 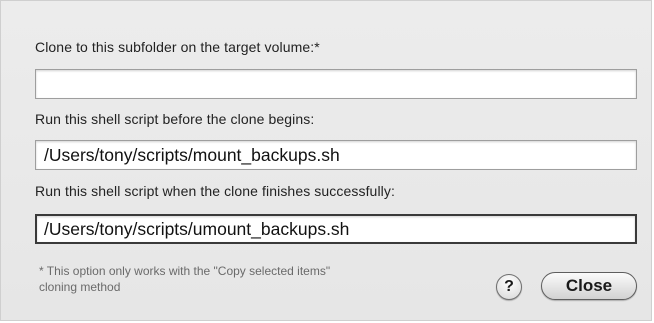 What do you see at coordinates (336, 84) in the screenshot?
I see `subfolder-input` at bounding box center [336, 84].